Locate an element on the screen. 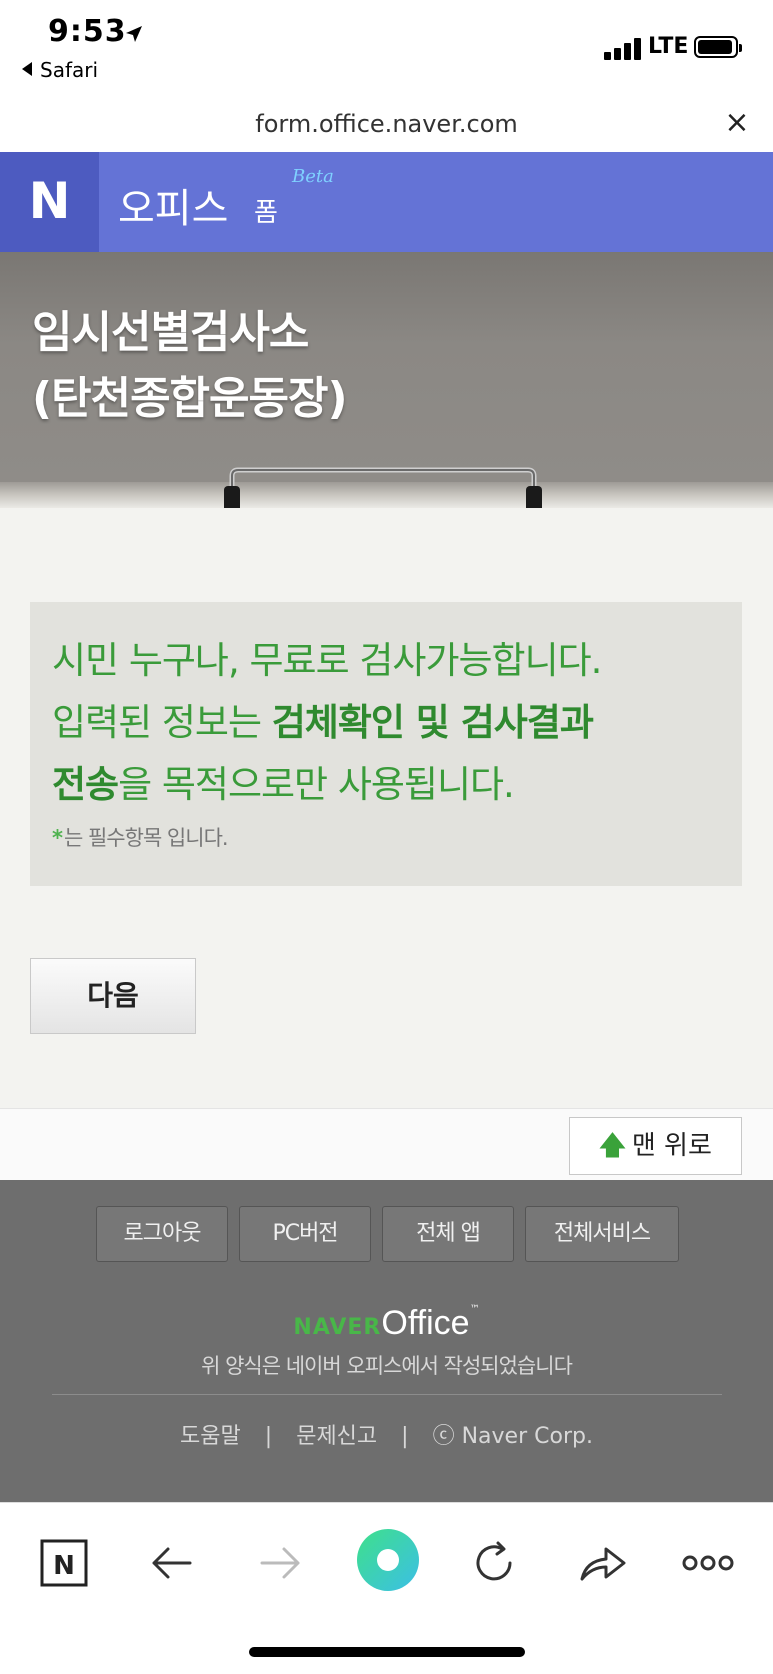  url-text: form.office.naver.com is located at coordinates (386, 124).